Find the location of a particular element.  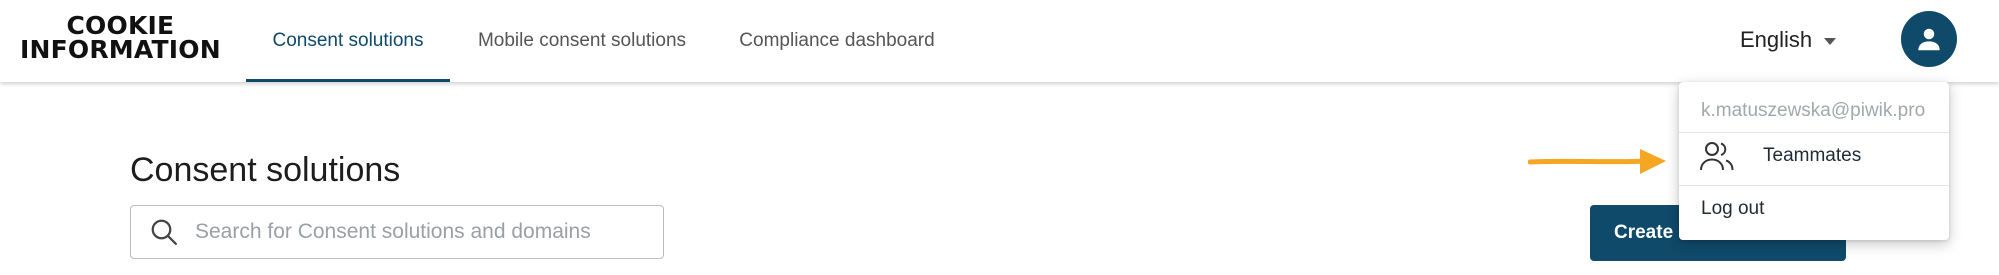

page-title: Consent solutions is located at coordinates (265, 169).